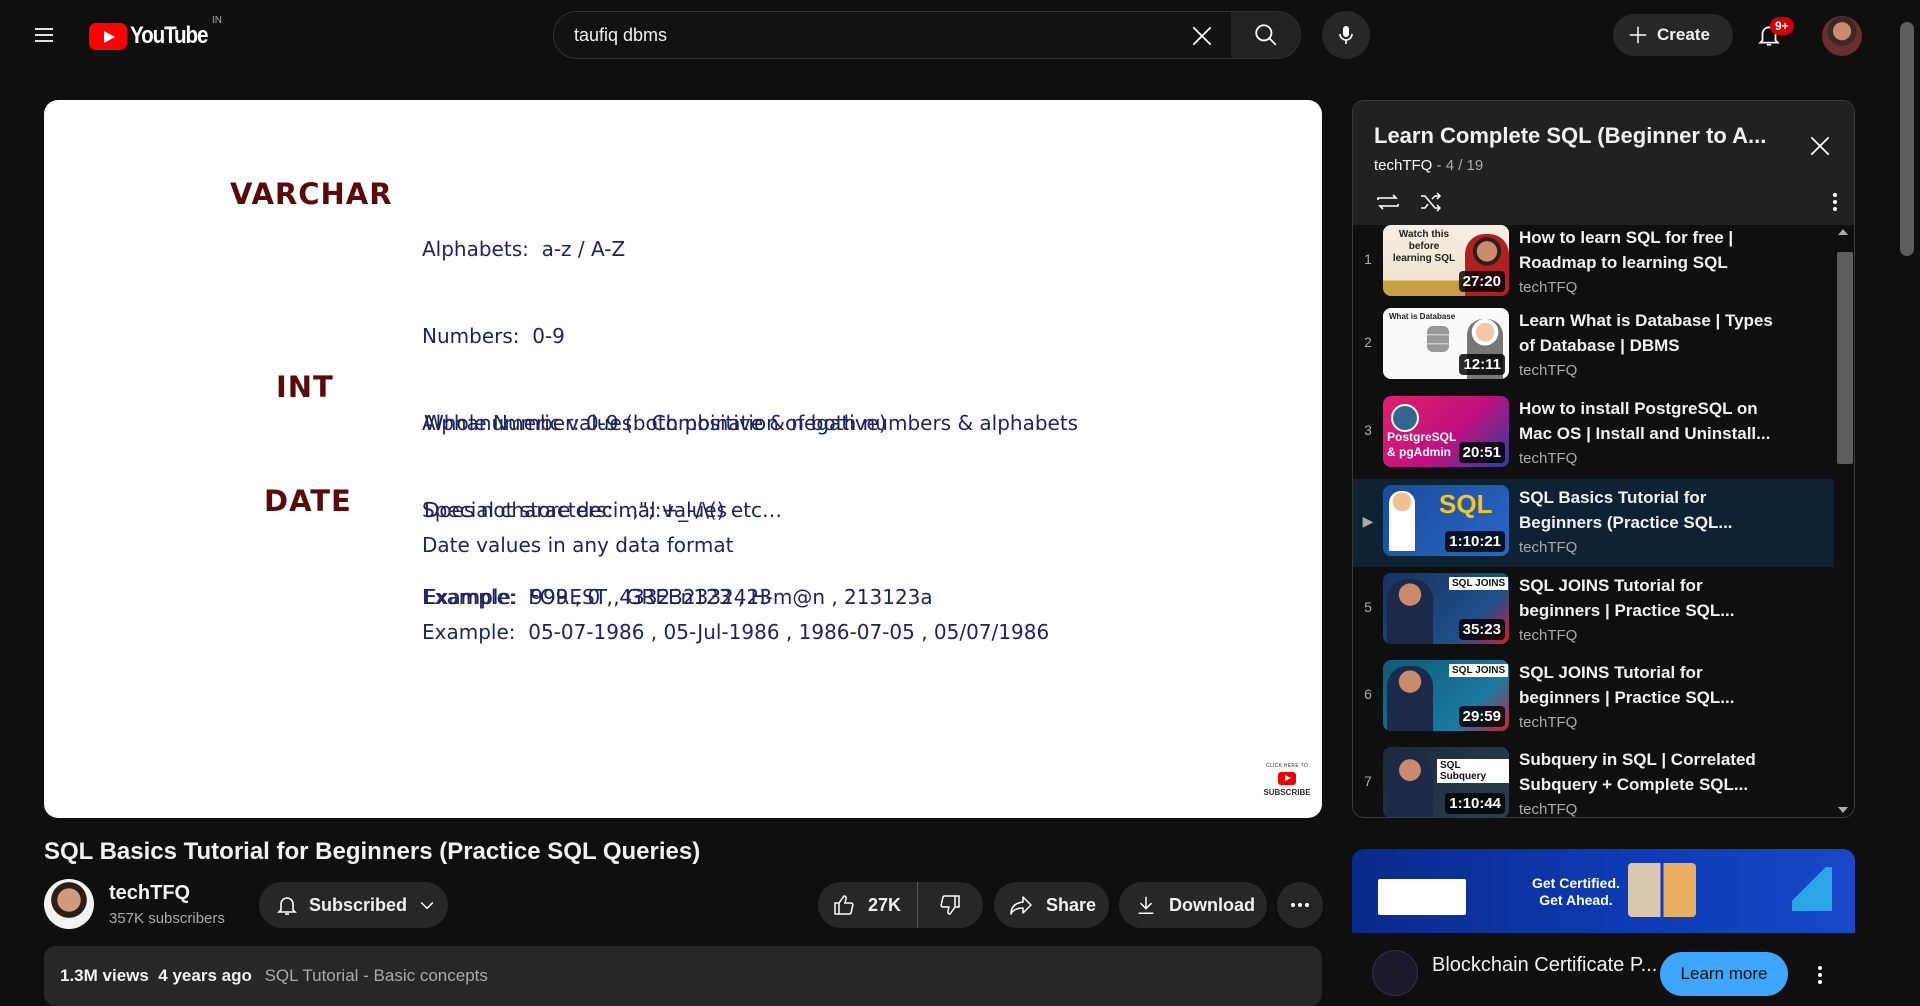  Describe the element at coordinates (950, 905) in the screenshot. I see `dislike-button` at that location.